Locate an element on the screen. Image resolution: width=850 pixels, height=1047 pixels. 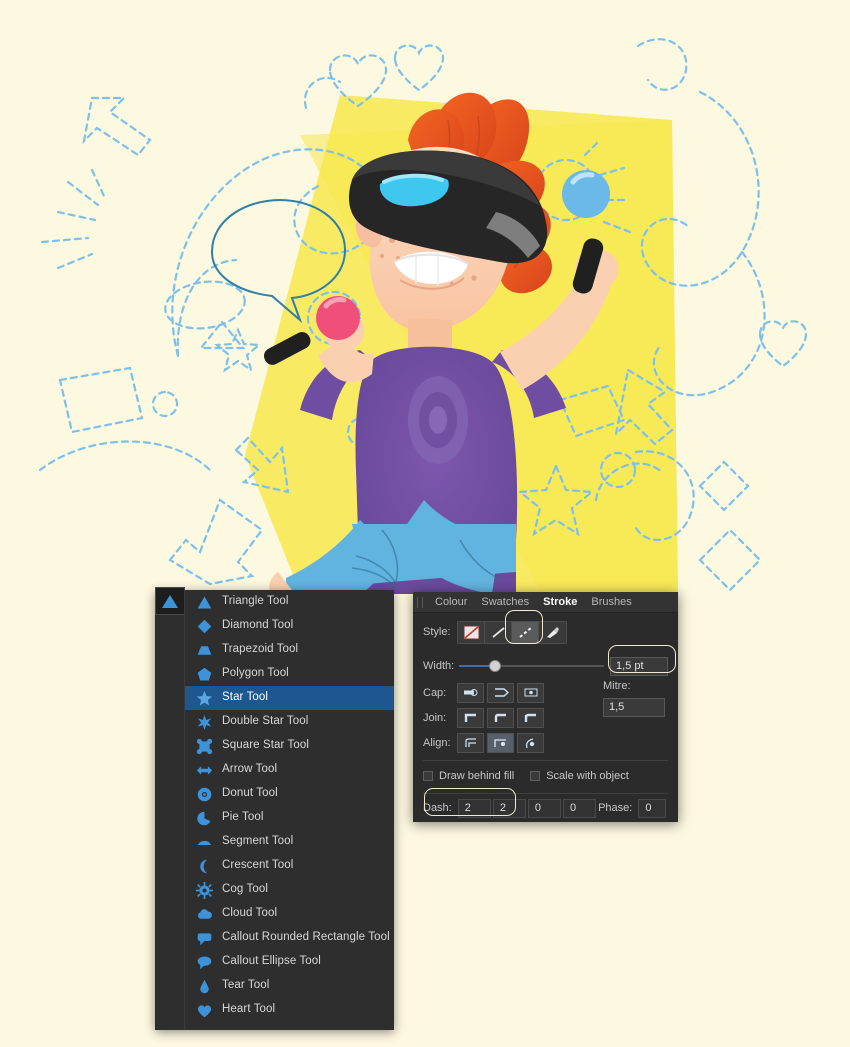
square-cap-button is located at coordinates (530, 692).